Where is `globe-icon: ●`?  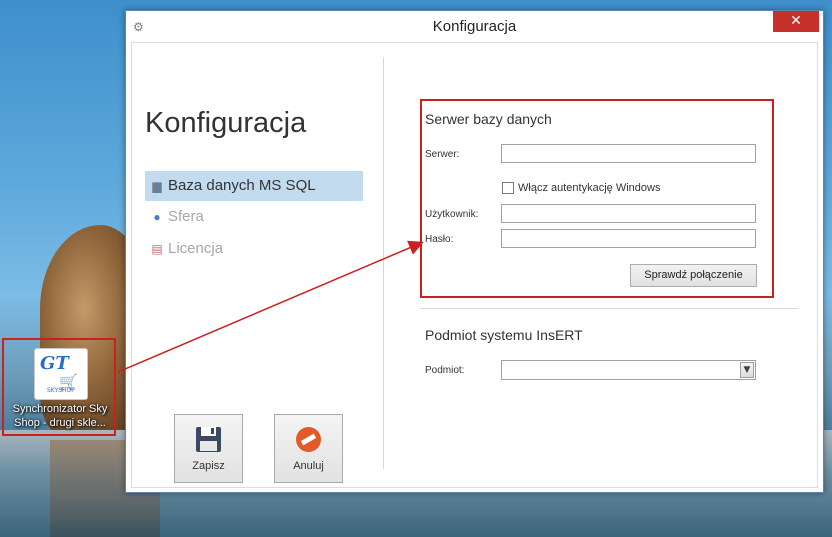 globe-icon: ● is located at coordinates (157, 217).